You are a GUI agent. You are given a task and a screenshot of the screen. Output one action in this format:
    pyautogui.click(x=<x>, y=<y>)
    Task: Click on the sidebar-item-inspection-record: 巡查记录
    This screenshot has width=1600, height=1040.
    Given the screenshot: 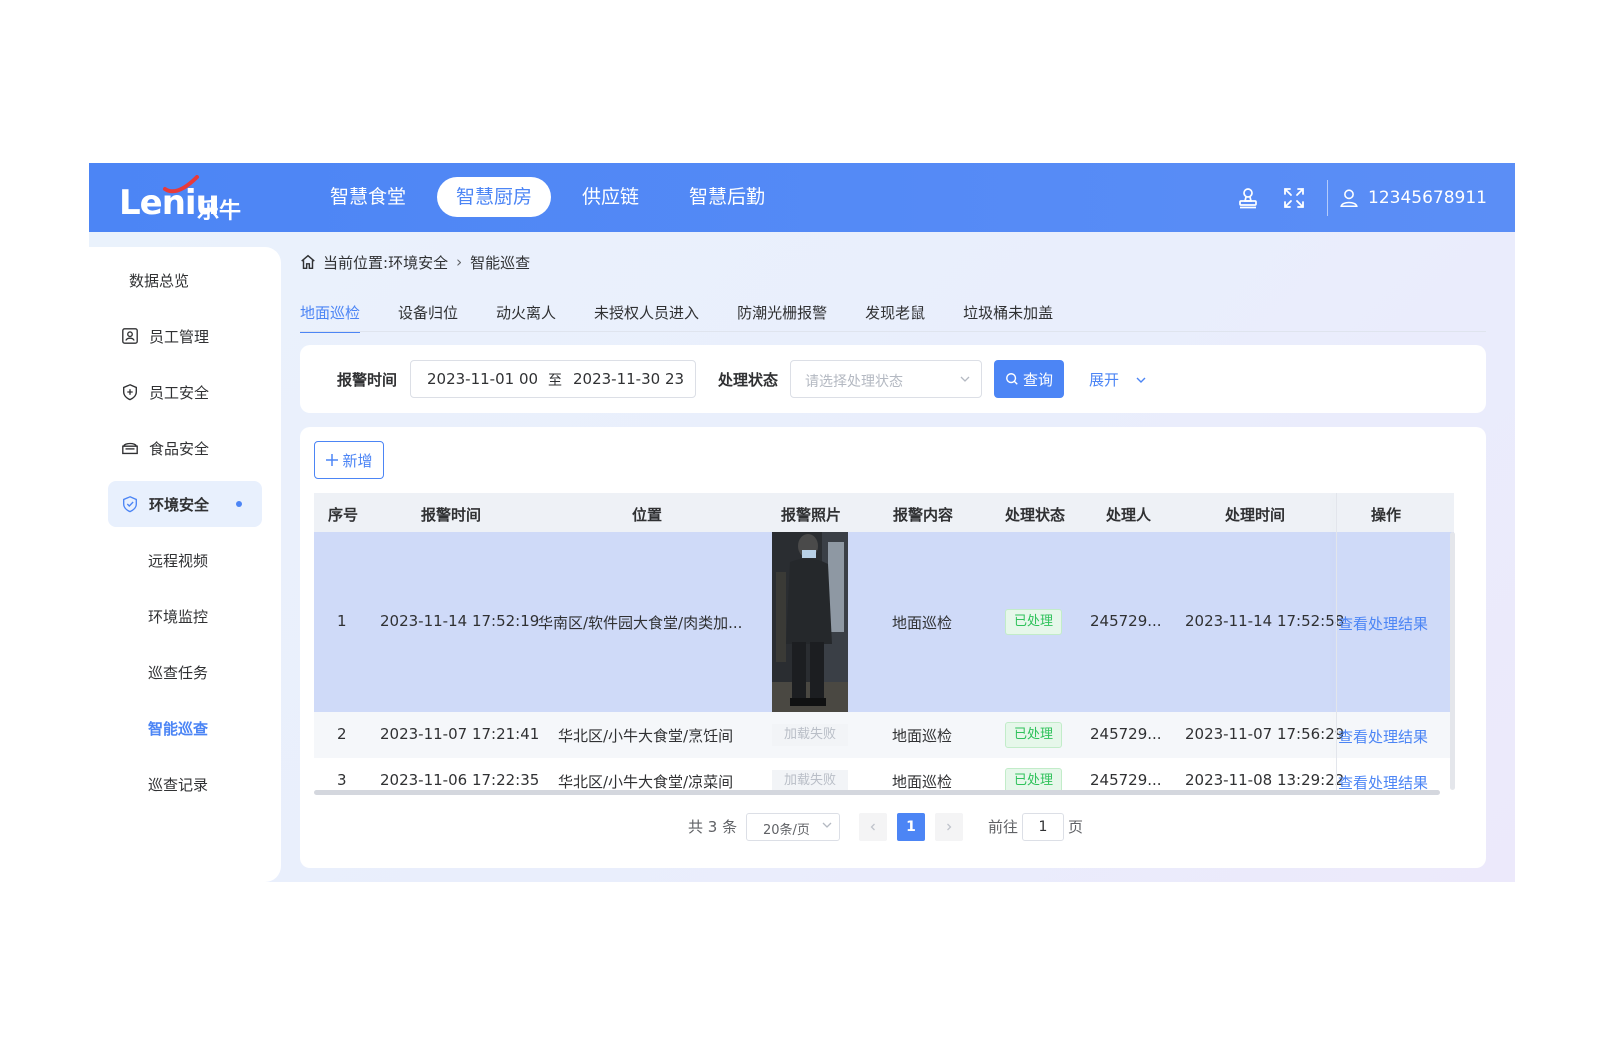 What is the action you would take?
    pyautogui.click(x=194, y=784)
    